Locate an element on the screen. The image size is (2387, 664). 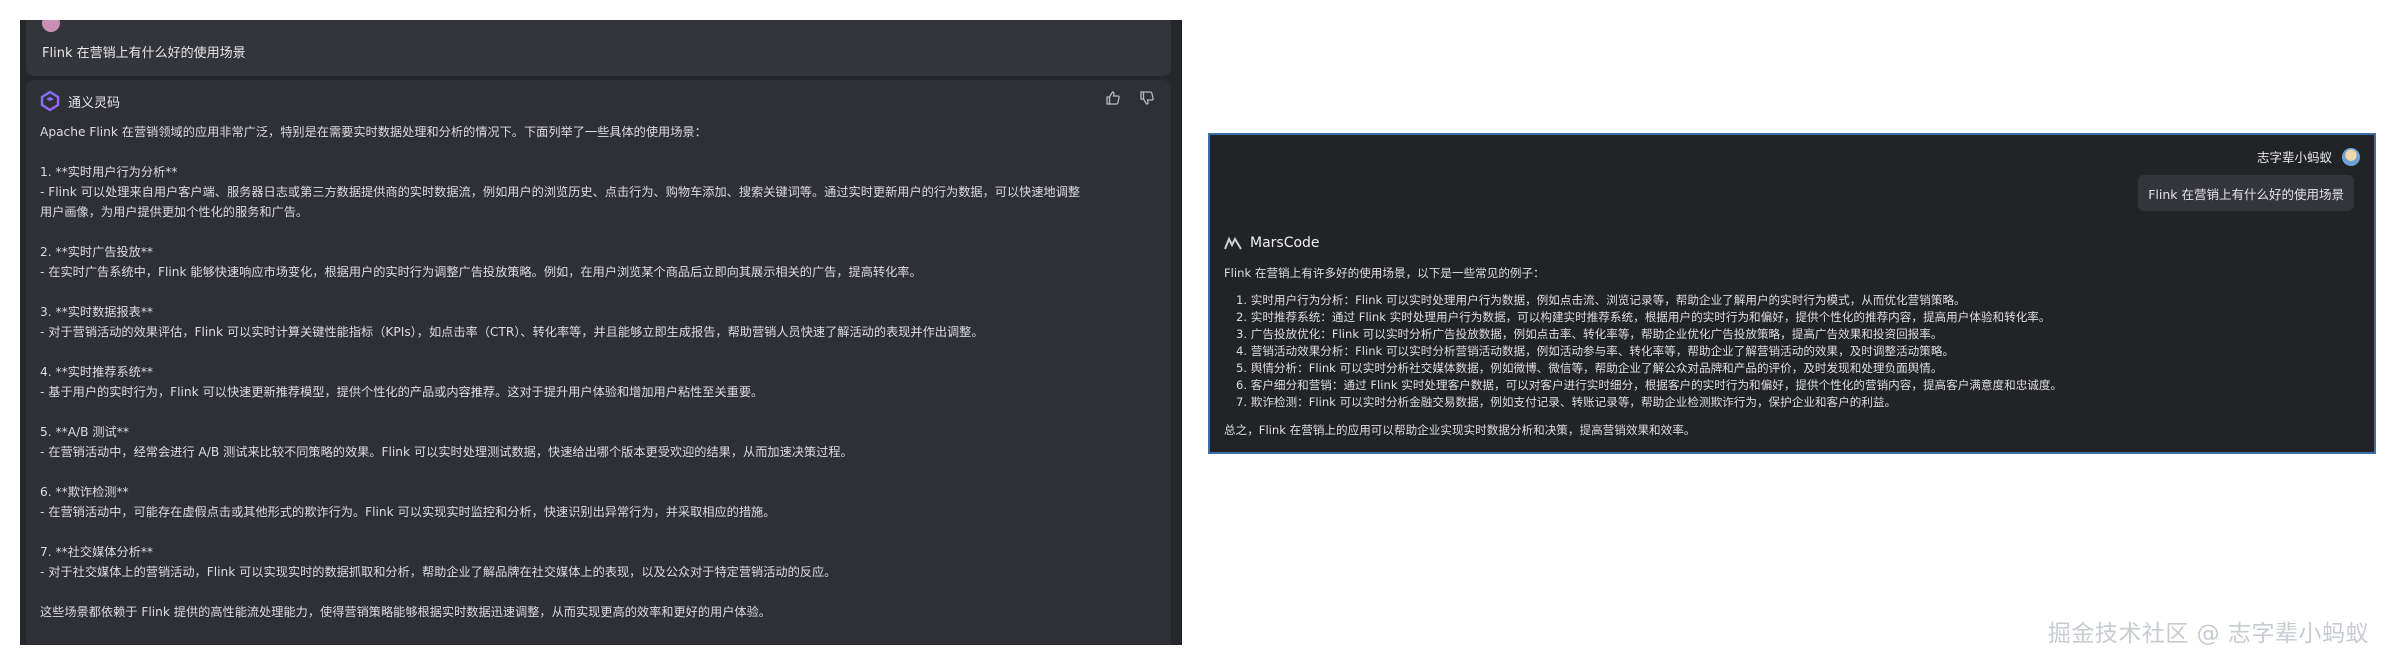
marscode-logo-icon is located at coordinates (1233, 243).